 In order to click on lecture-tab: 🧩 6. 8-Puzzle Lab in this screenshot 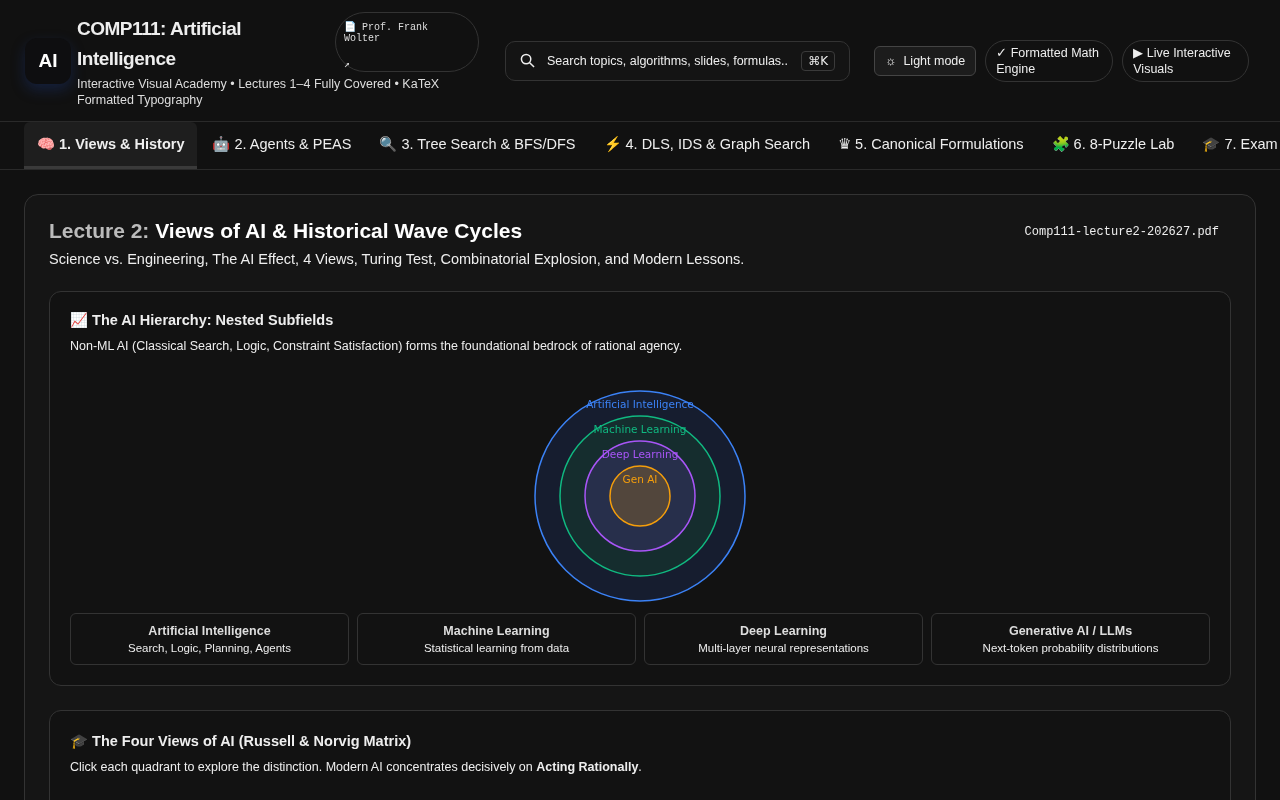, I will do `click(1113, 145)`.